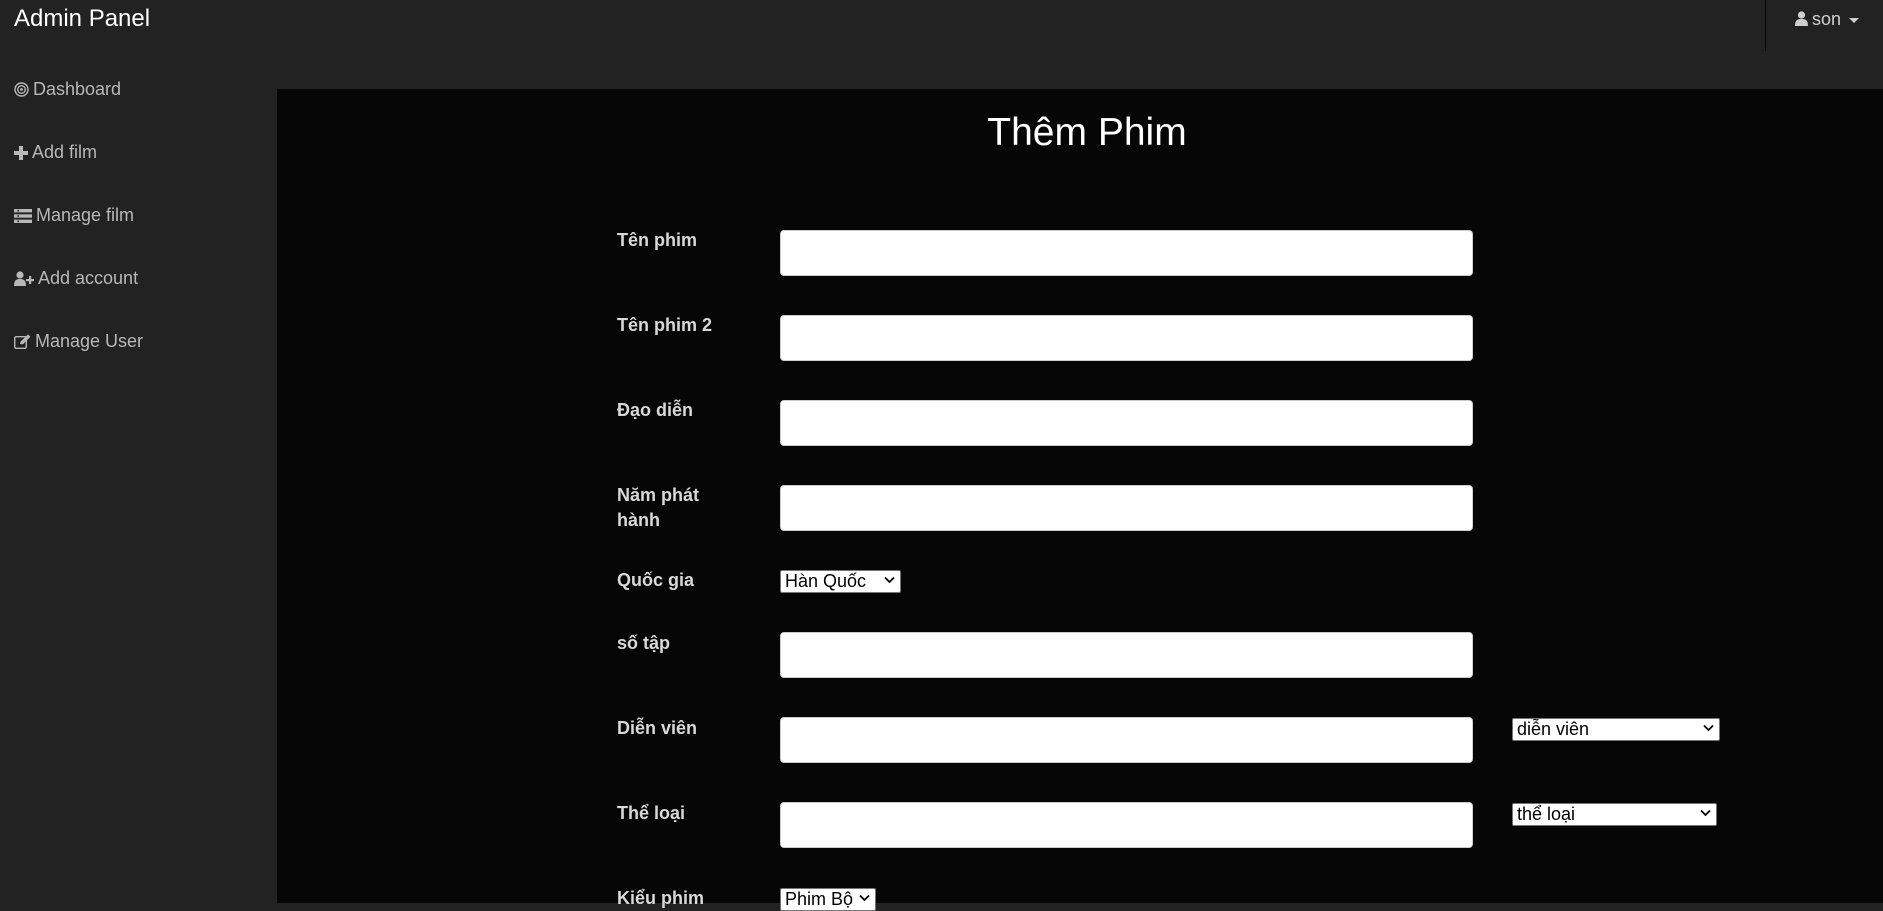 This screenshot has width=1883, height=911. What do you see at coordinates (1126, 423) in the screenshot?
I see `dao-dien-input` at bounding box center [1126, 423].